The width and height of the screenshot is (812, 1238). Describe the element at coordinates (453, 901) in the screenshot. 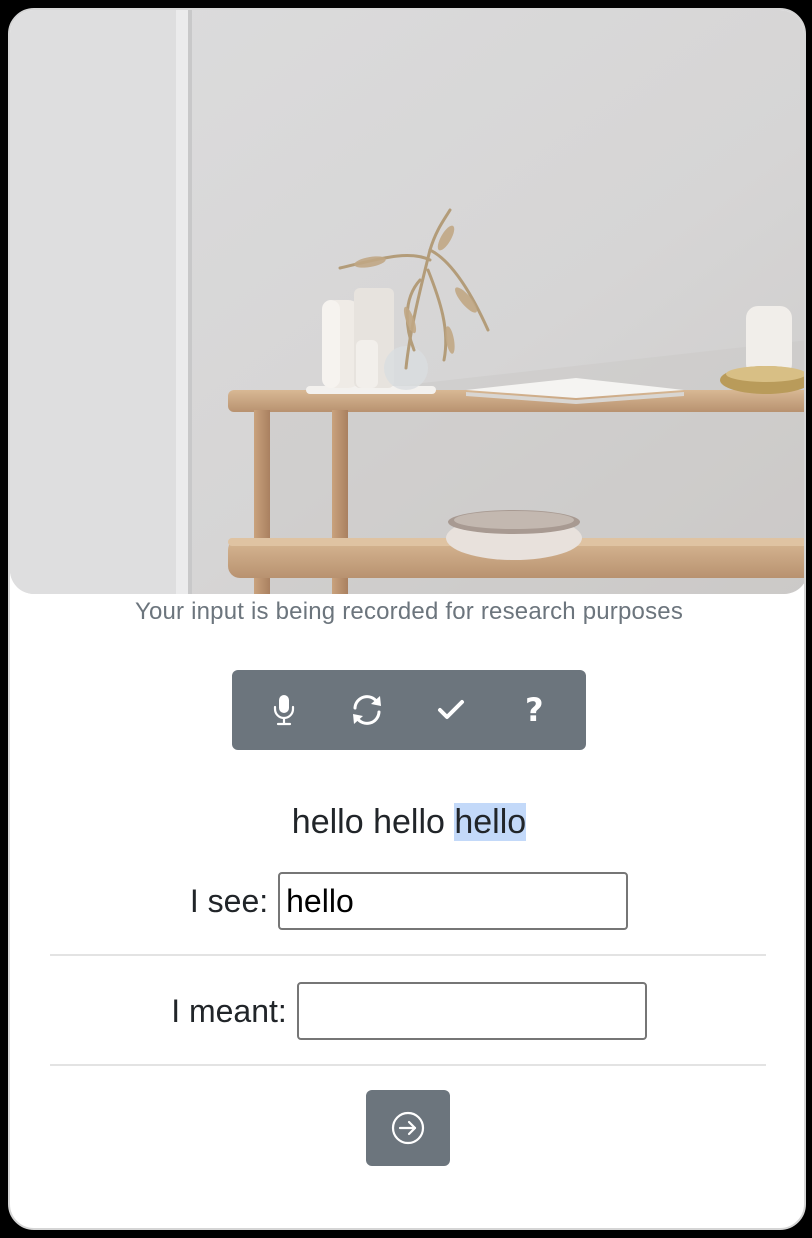

I see `i-see-input` at that location.